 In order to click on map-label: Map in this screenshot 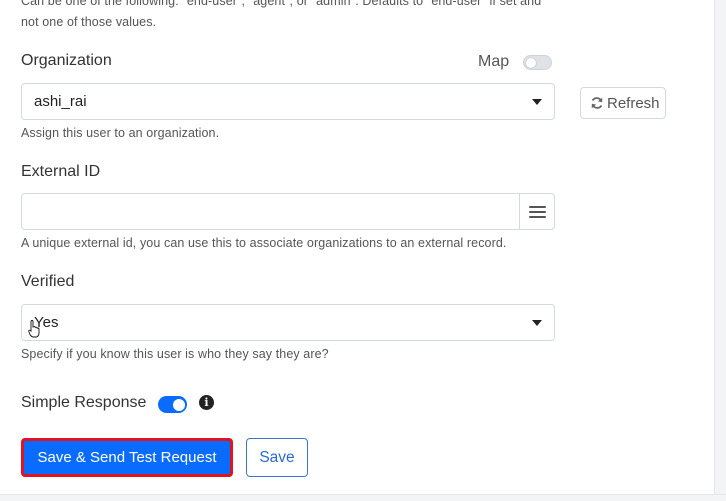, I will do `click(494, 61)`.